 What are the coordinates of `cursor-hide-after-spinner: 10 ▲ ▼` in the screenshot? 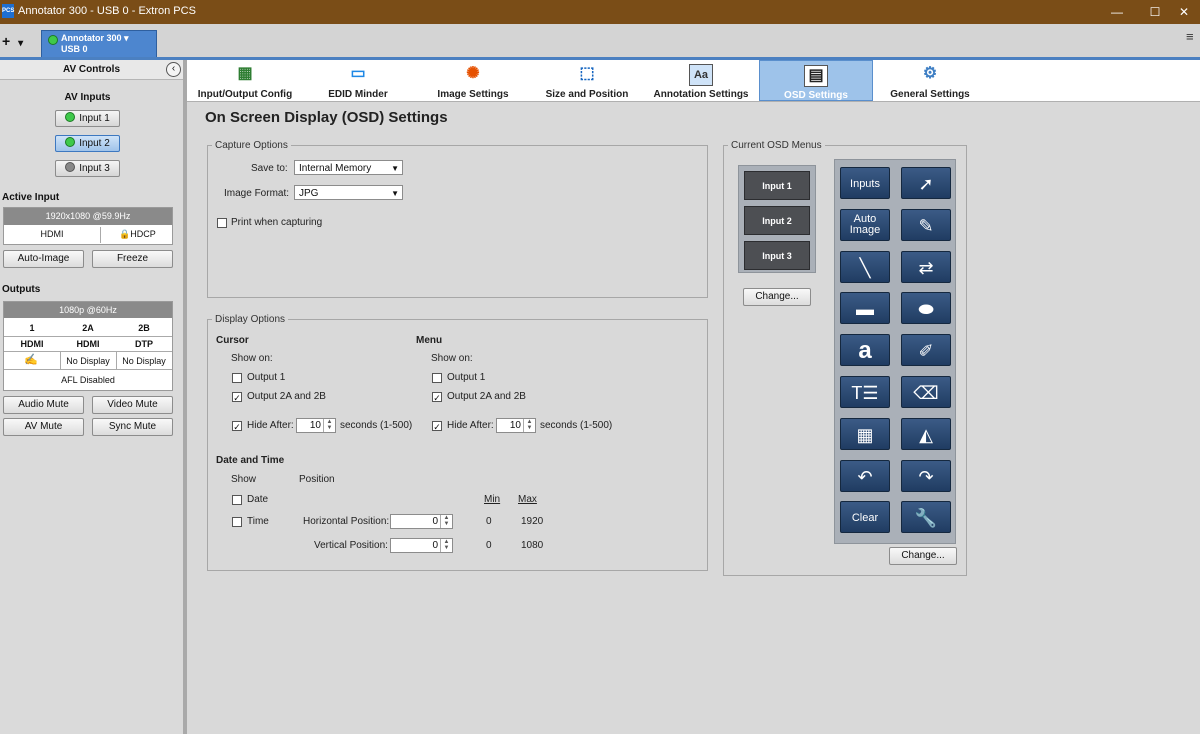 It's located at (316, 425).